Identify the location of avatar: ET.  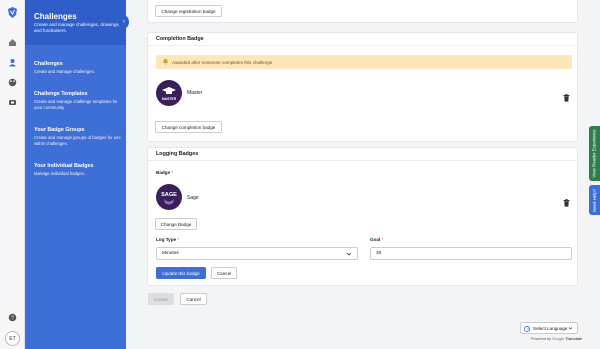
(12, 338).